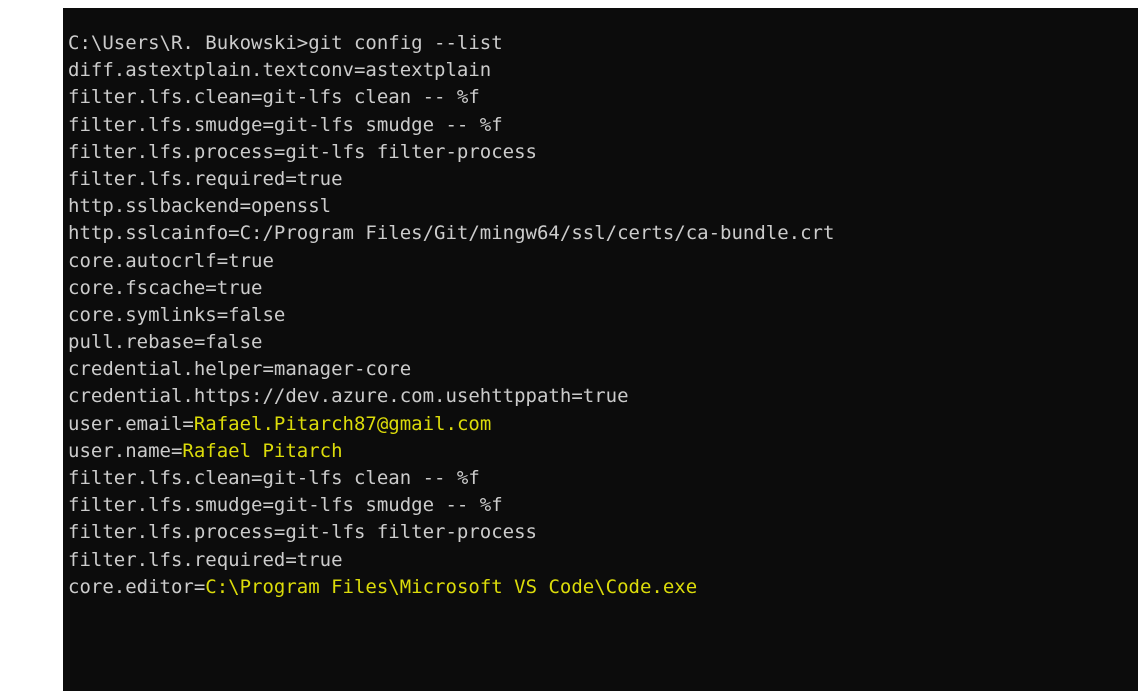 This screenshot has width=1138, height=691. Describe the element at coordinates (342, 423) in the screenshot. I see `config-value-highlight: Rafael.Pitarch87@gmail.com` at that location.